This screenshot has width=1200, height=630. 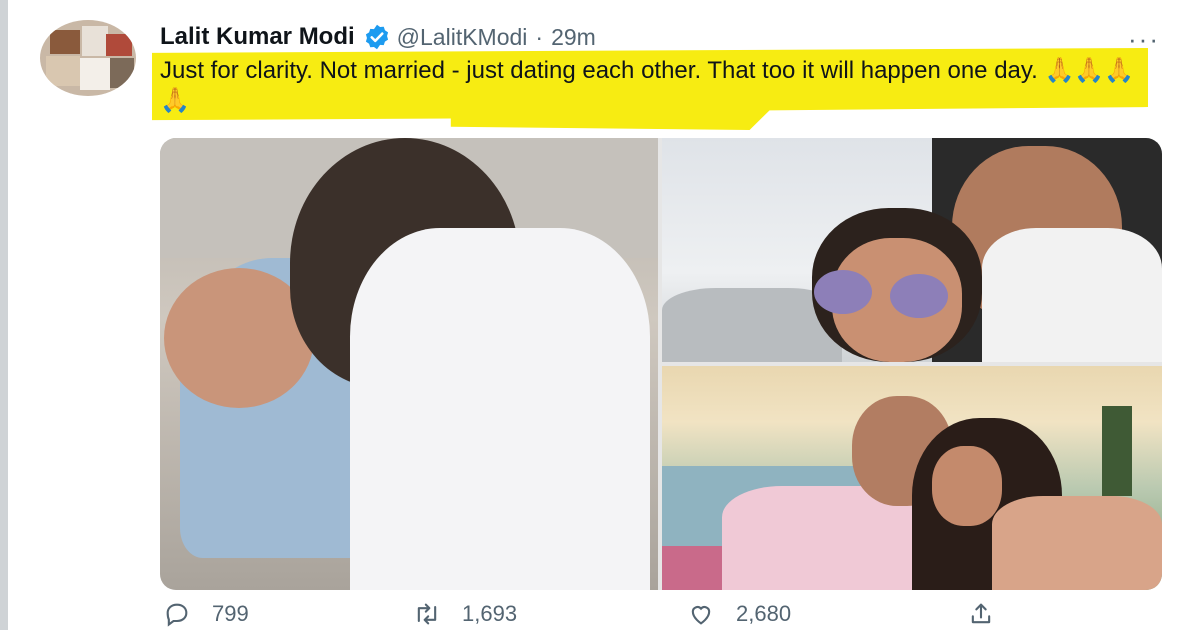 I want to click on retweet-icon, so click(x=427, y=614).